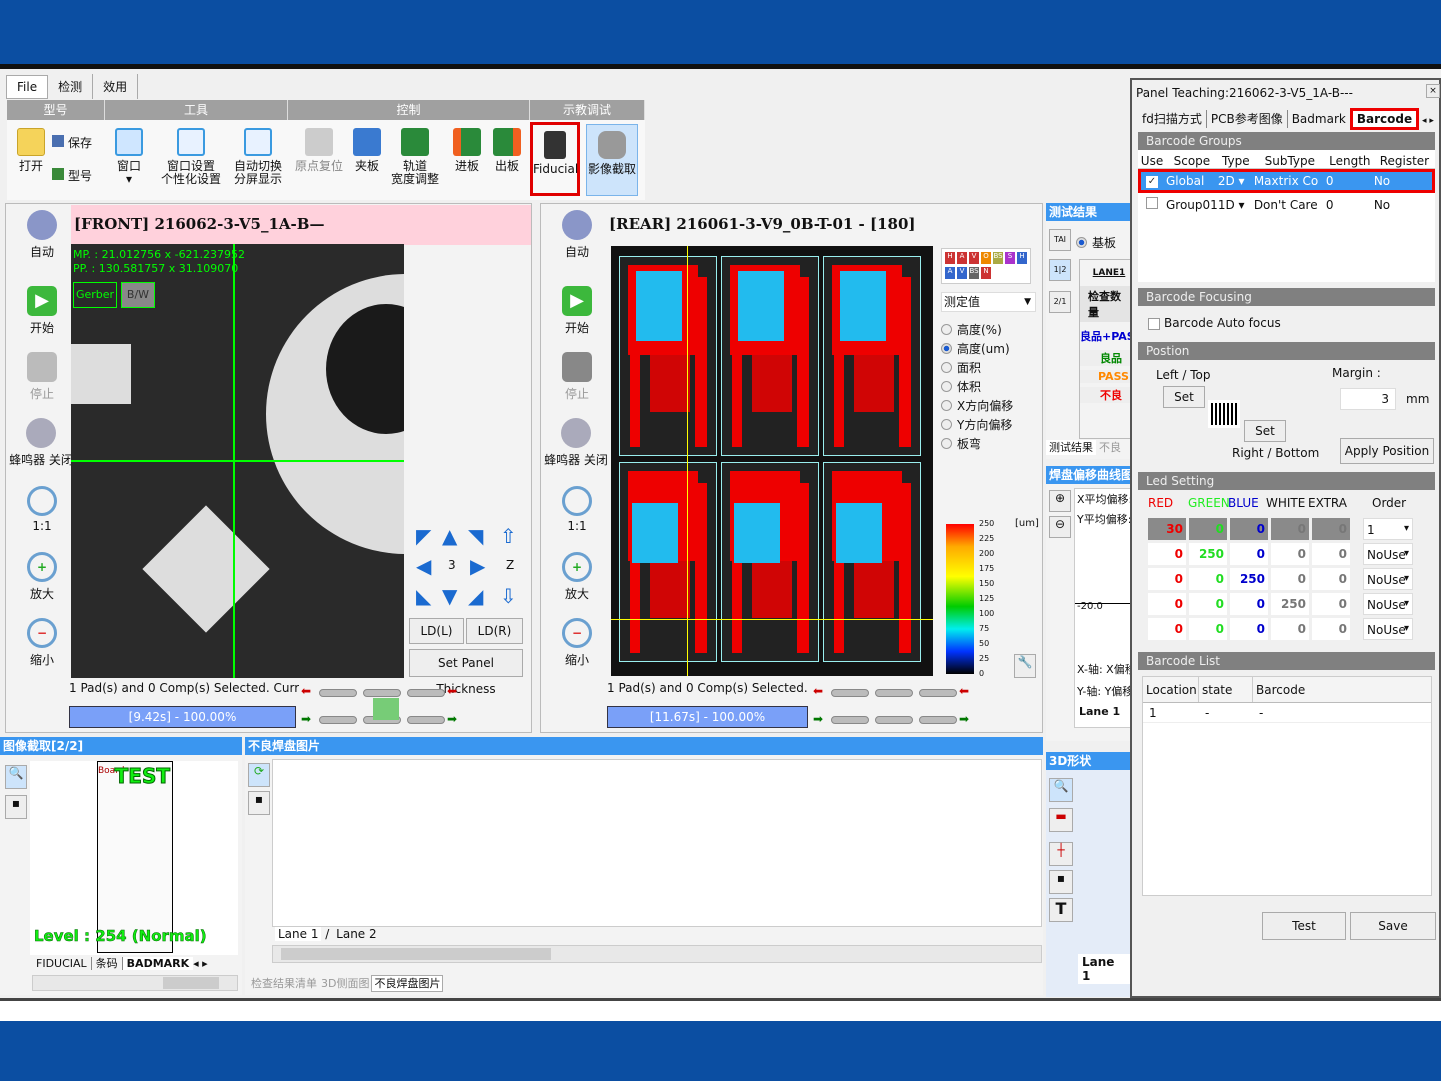 This screenshot has width=1441, height=1081. Describe the element at coordinates (1236, 181) in the screenshot. I see `type-select: 2D ▾` at that location.